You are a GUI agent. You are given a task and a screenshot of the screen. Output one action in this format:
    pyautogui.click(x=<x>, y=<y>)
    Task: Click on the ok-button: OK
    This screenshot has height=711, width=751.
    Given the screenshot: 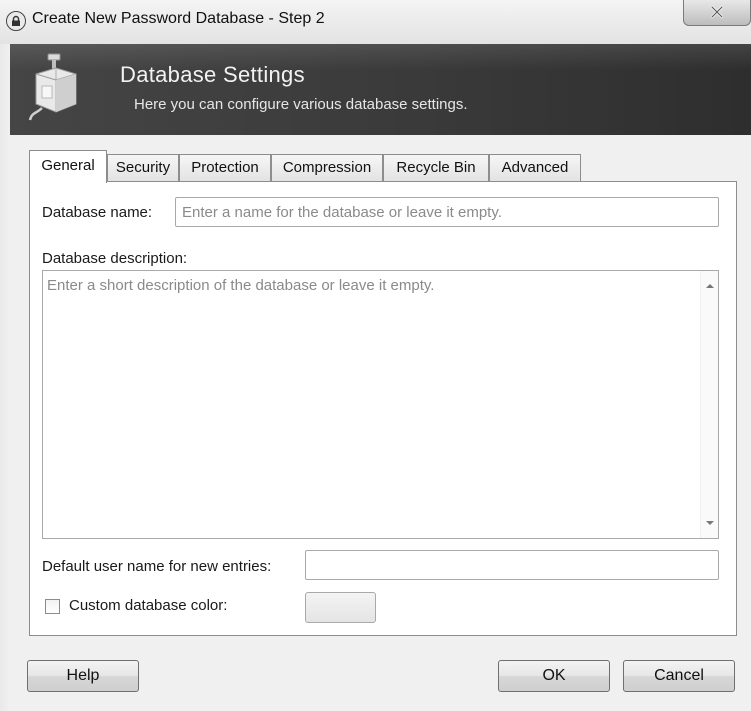 What is the action you would take?
    pyautogui.click(x=554, y=676)
    